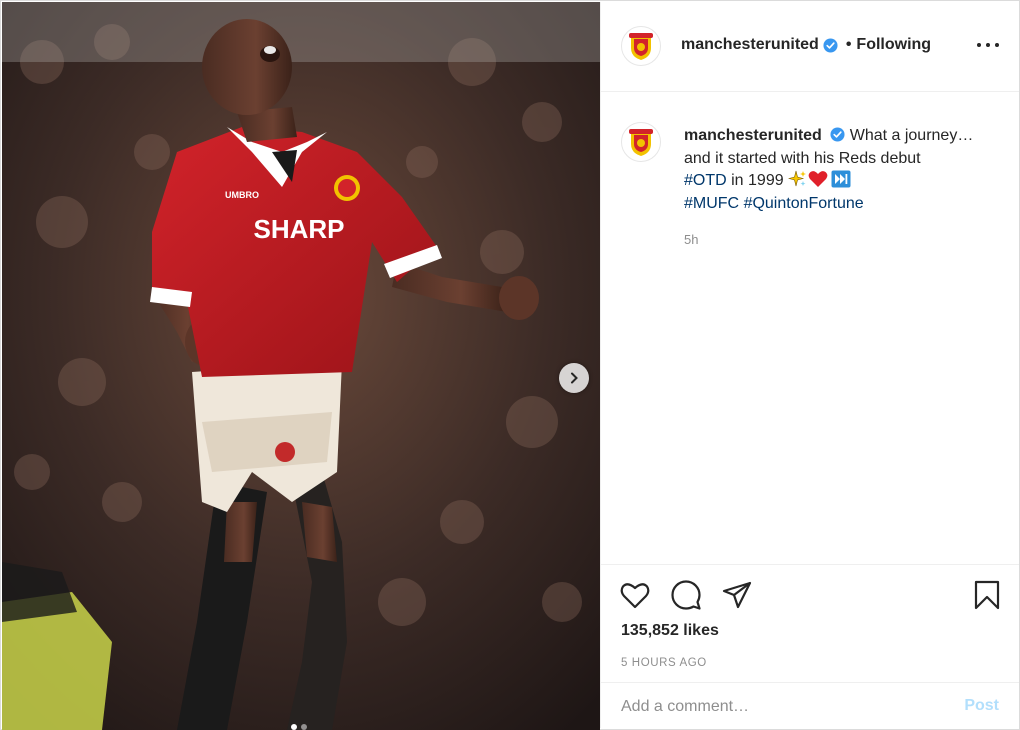  I want to click on post-header: manchesterunited • Following, so click(810, 47).